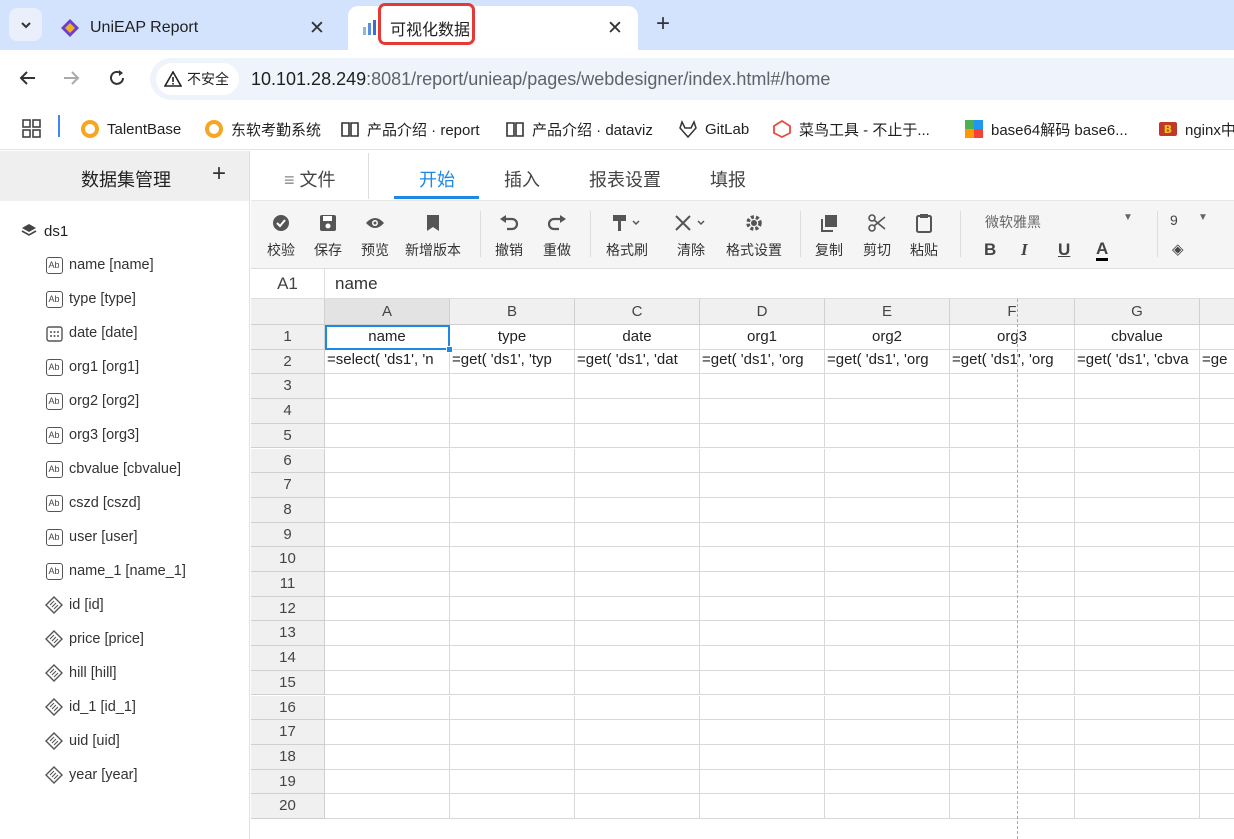 This screenshot has height=839, width=1234. Describe the element at coordinates (691, 235) in the screenshot. I see `clear-button: 清除` at that location.